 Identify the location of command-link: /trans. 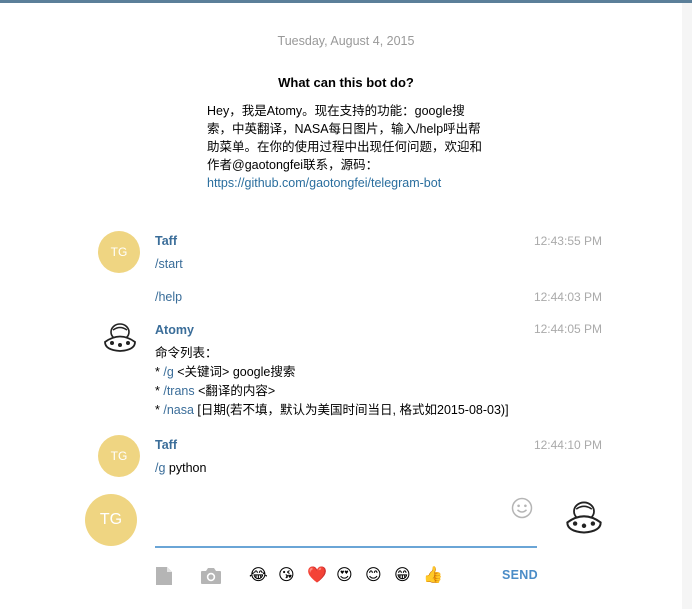
(178, 391).